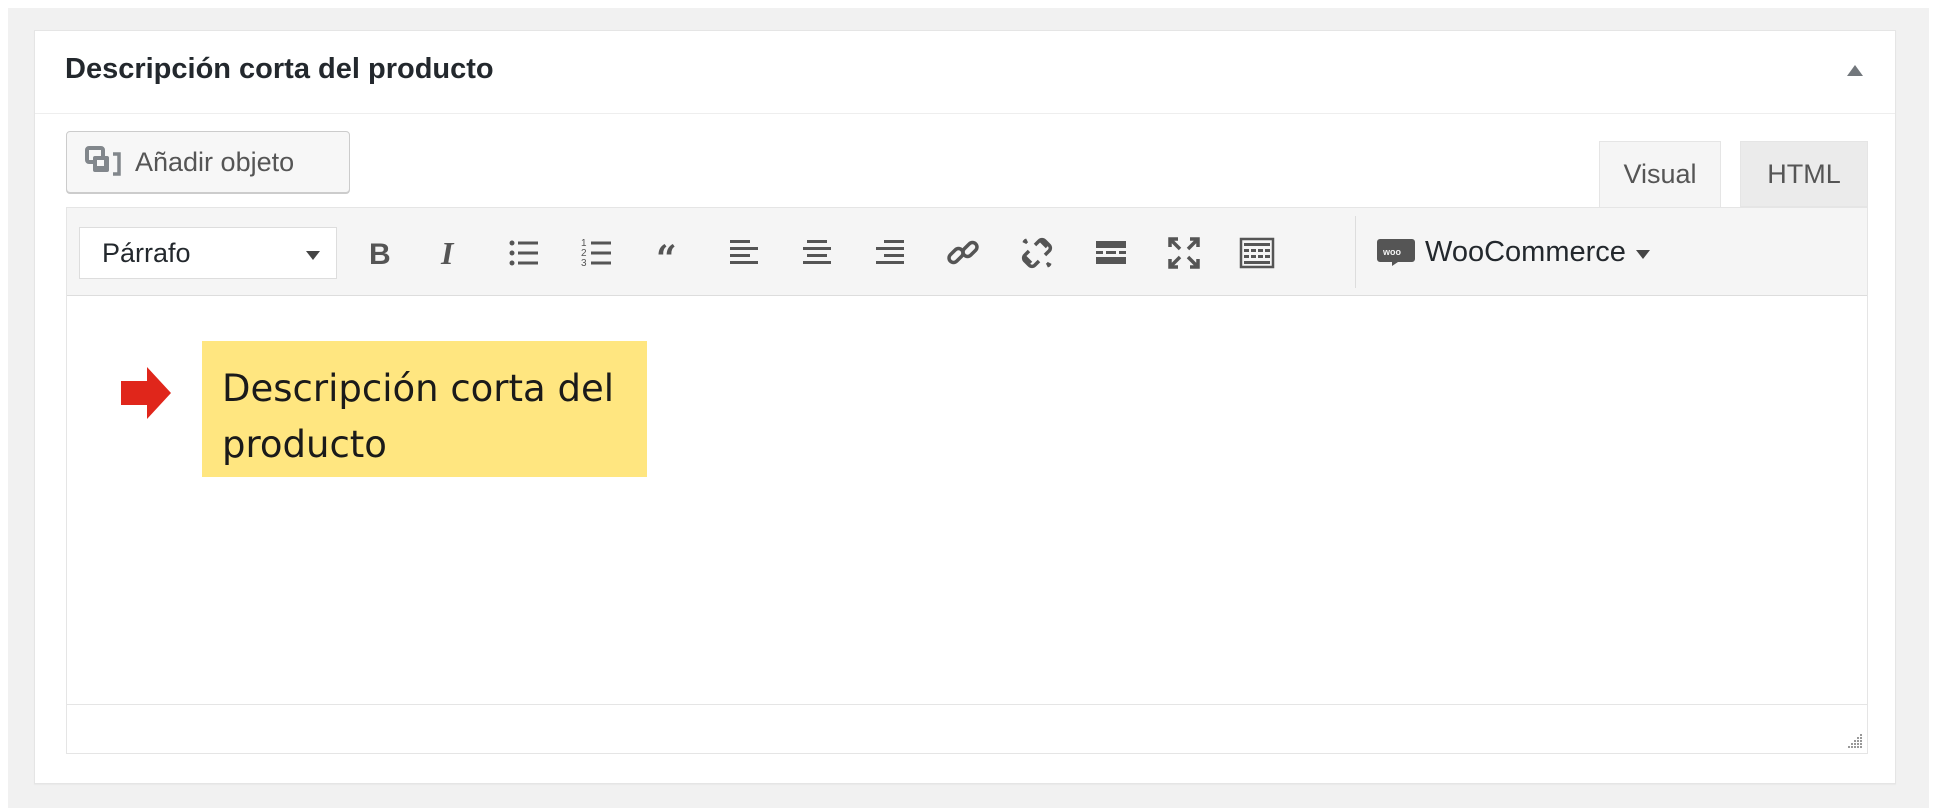  I want to click on resize-handle-icon, so click(1854, 740).